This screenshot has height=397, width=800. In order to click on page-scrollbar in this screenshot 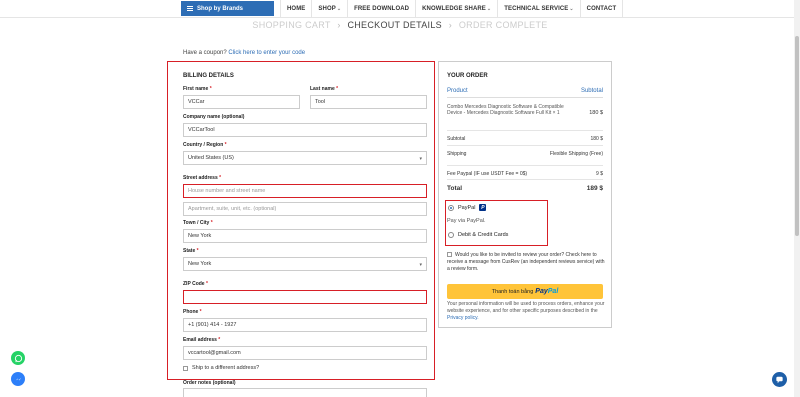, I will do `click(797, 198)`.